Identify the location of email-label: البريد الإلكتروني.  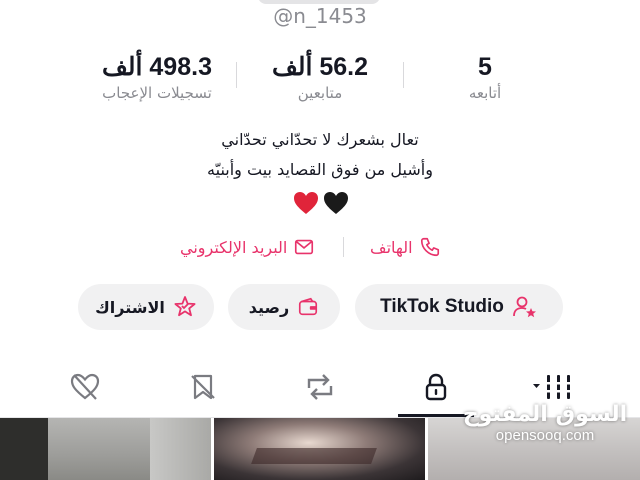
(234, 247).